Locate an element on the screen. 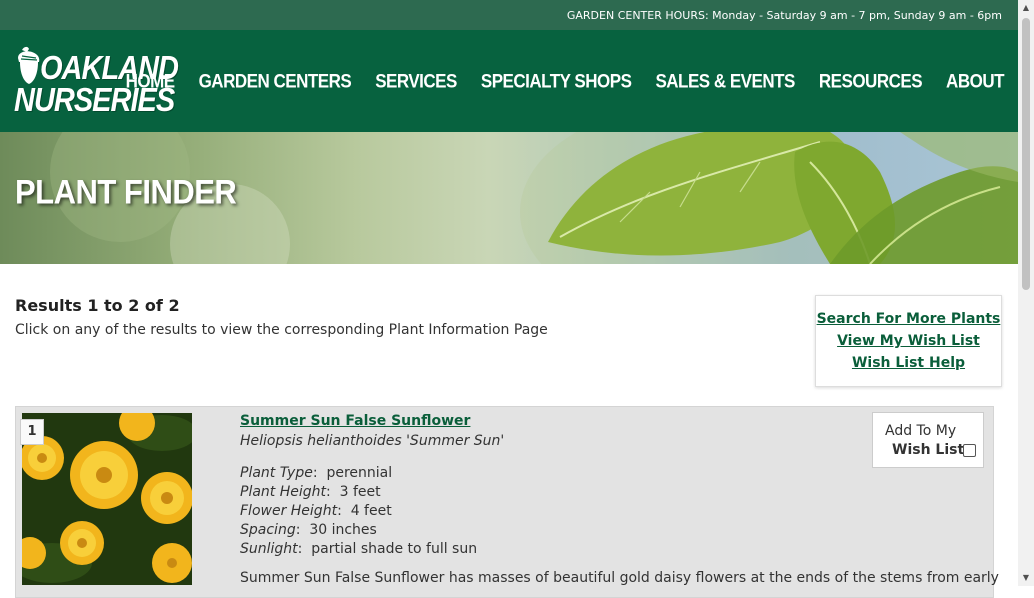 Image resolution: width=1034 pixels, height=598 pixels. scroll-down-arrow-icon: ▼ is located at coordinates (1026, 578).